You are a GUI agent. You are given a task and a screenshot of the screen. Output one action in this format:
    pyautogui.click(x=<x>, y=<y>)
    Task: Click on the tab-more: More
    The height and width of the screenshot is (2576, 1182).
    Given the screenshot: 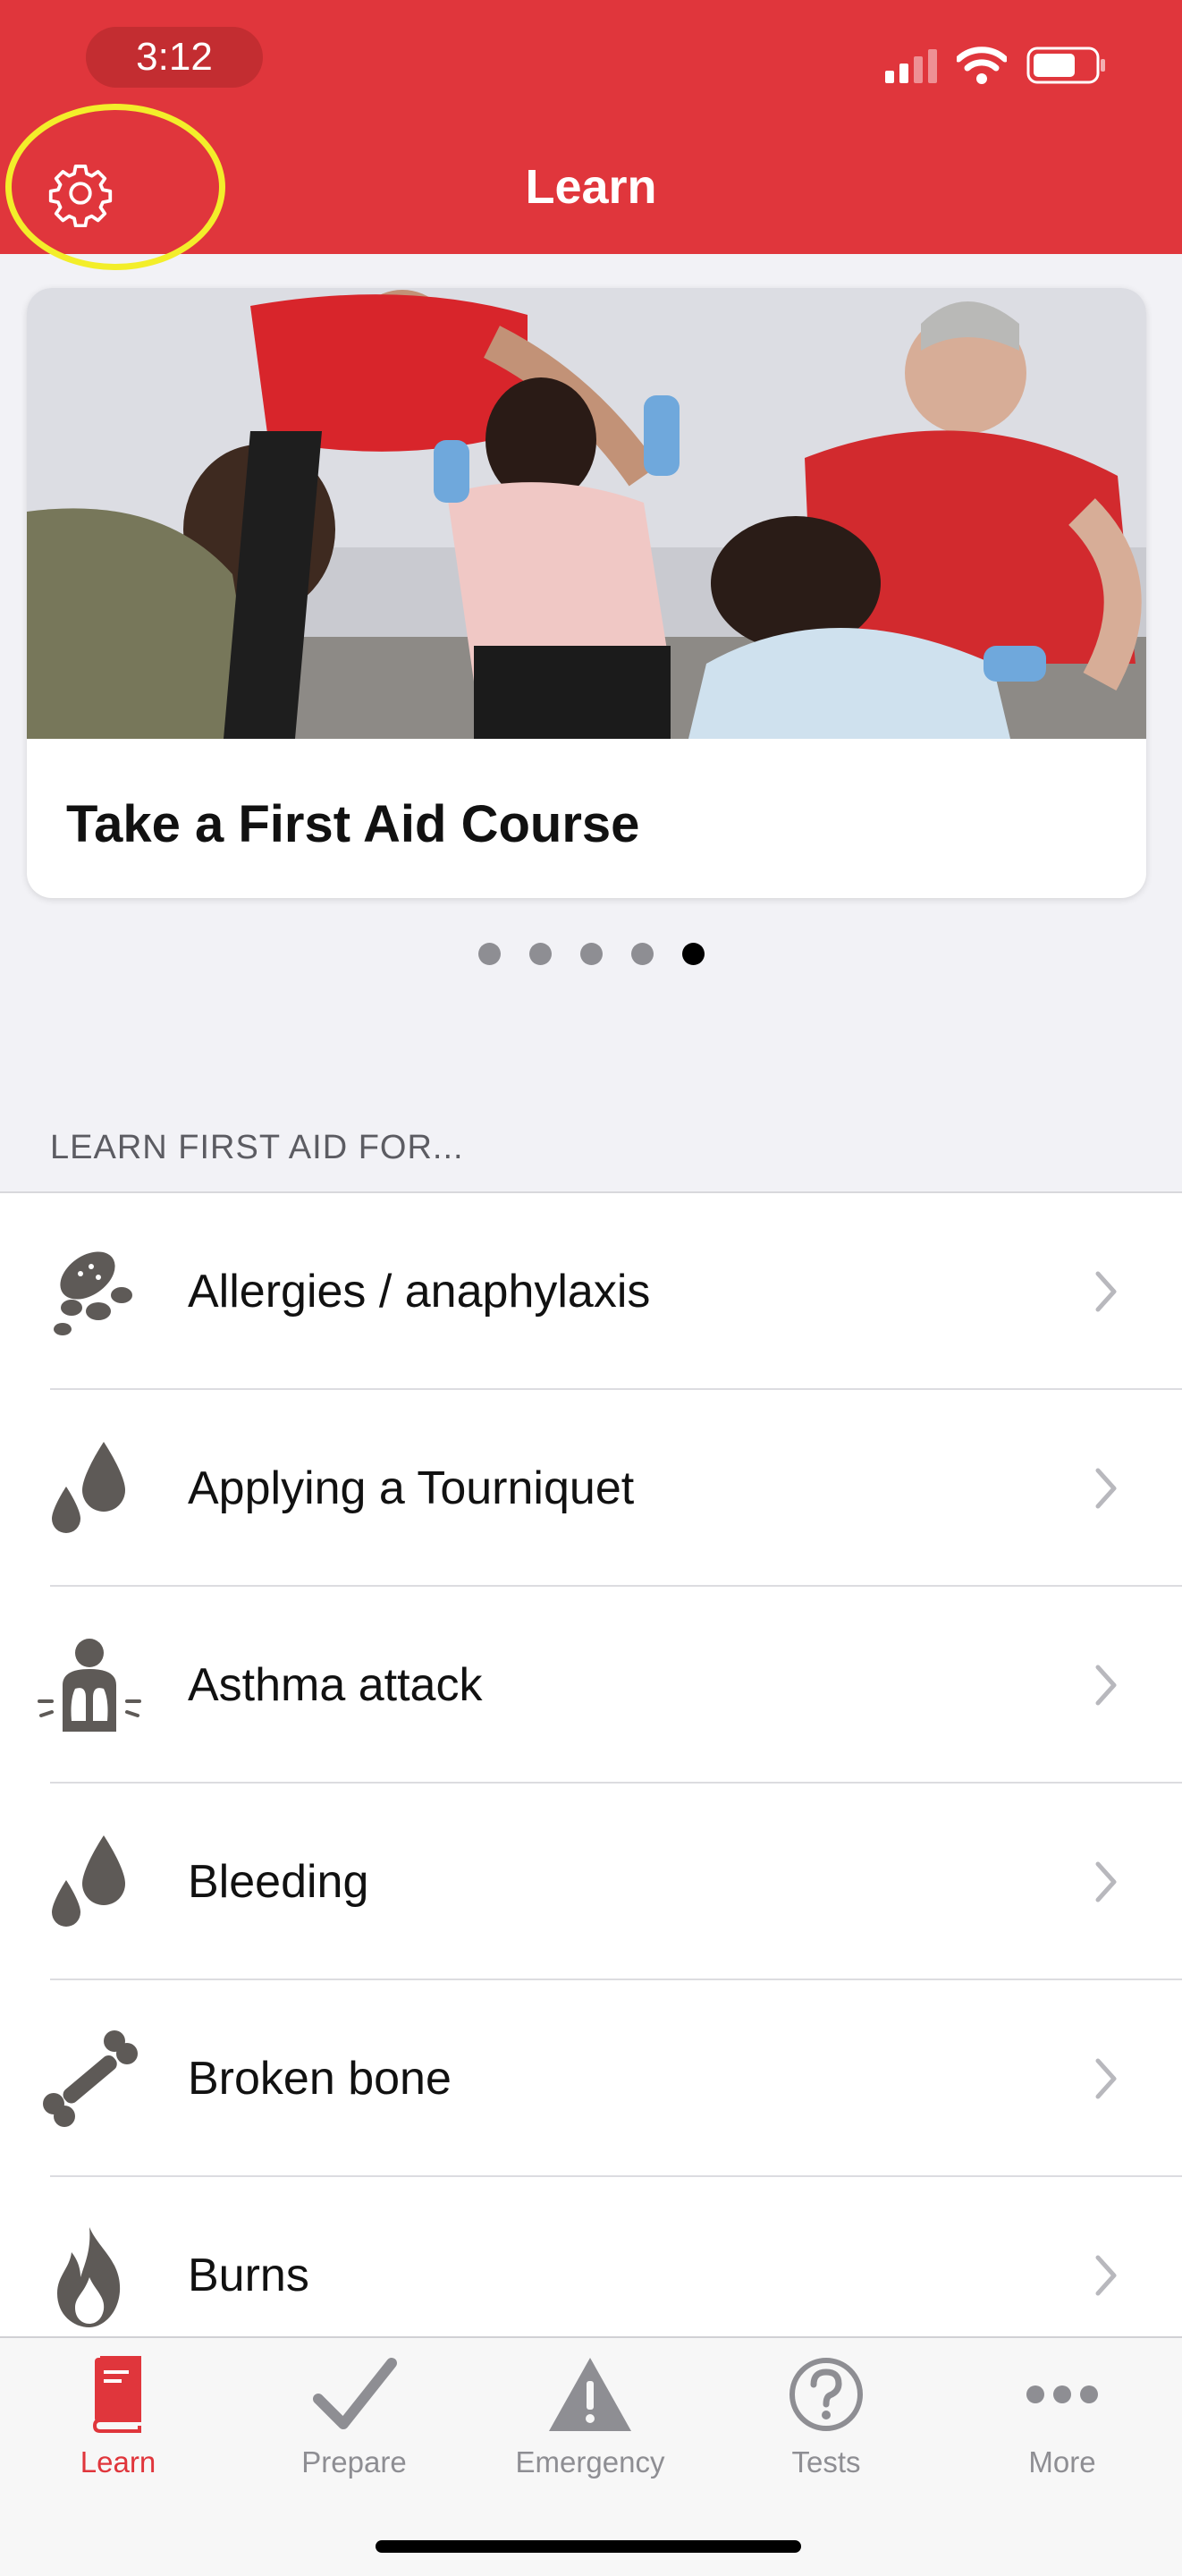 What is the action you would take?
    pyautogui.click(x=1062, y=2421)
    